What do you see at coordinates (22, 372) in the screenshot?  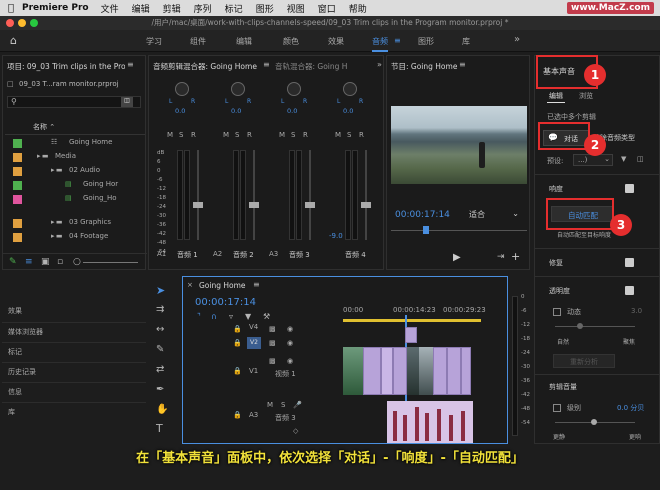 I see `history-tab: 历史记录` at bounding box center [22, 372].